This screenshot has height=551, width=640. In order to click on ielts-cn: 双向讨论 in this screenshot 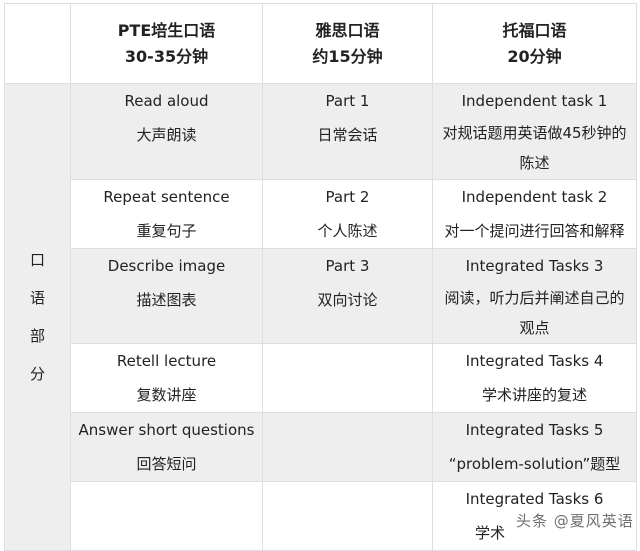, I will do `click(347, 300)`.